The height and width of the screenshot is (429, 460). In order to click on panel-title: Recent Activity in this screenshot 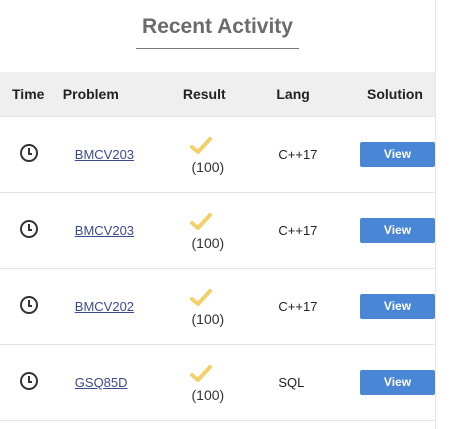, I will do `click(217, 31)`.